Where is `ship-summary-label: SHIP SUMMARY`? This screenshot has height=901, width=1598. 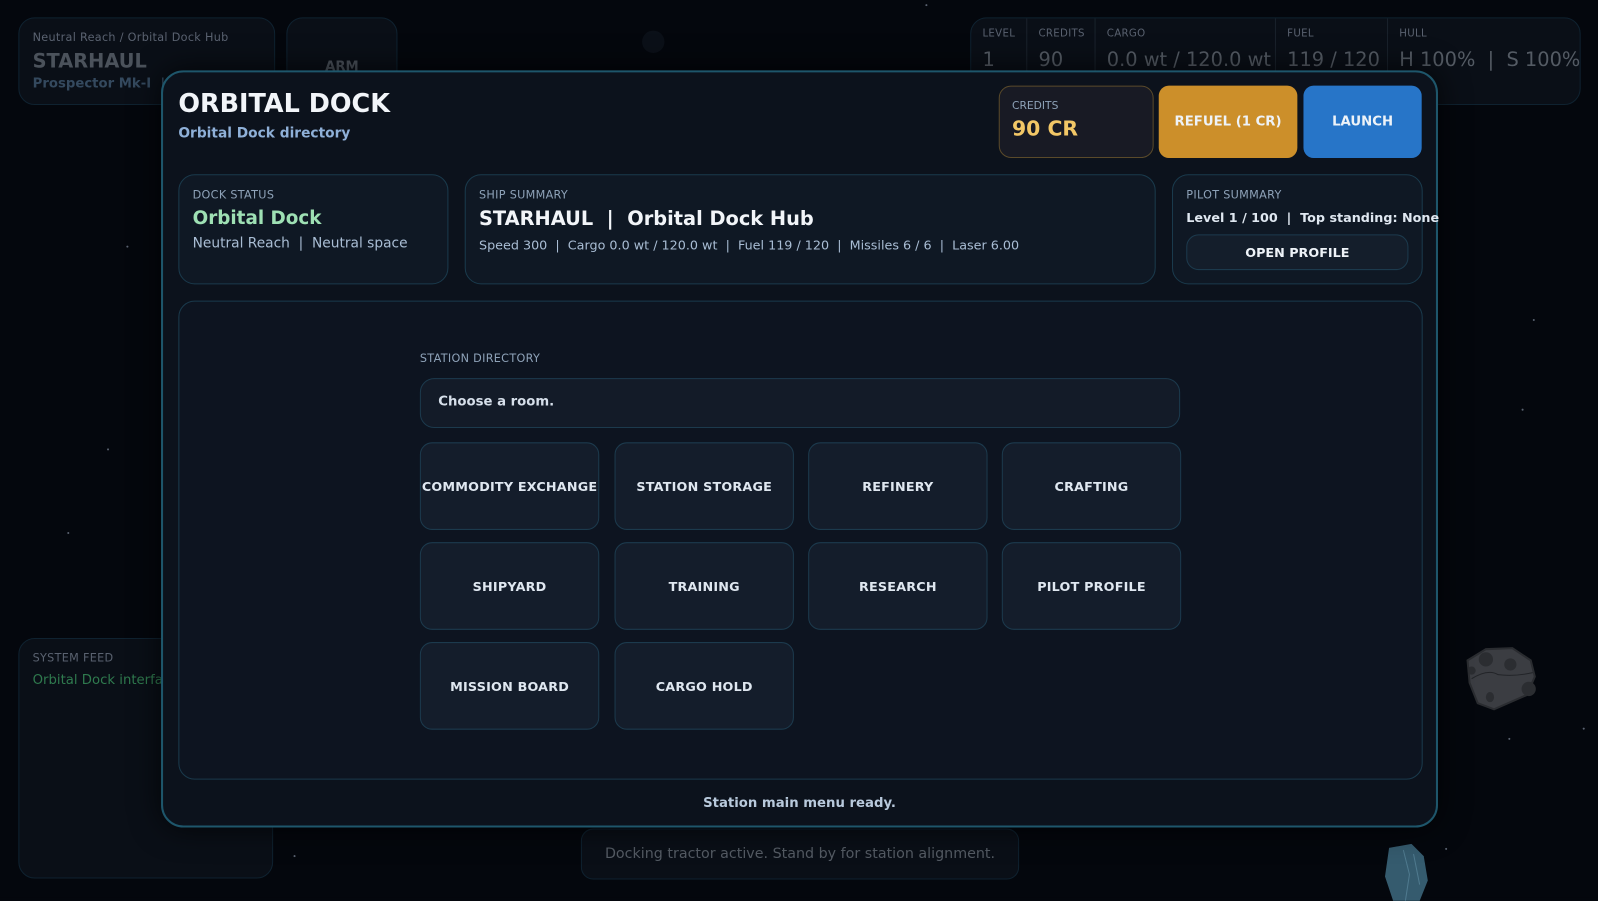
ship-summary-label: SHIP SUMMARY is located at coordinates (523, 195).